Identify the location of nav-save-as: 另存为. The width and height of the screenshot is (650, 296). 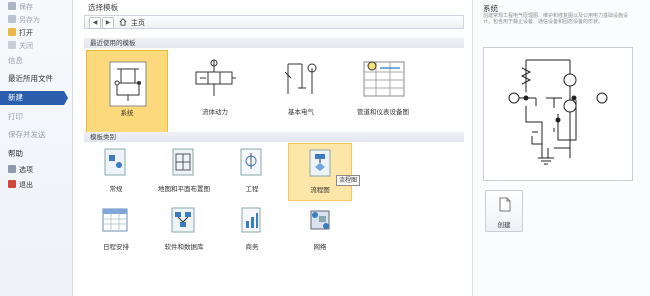
(36, 20).